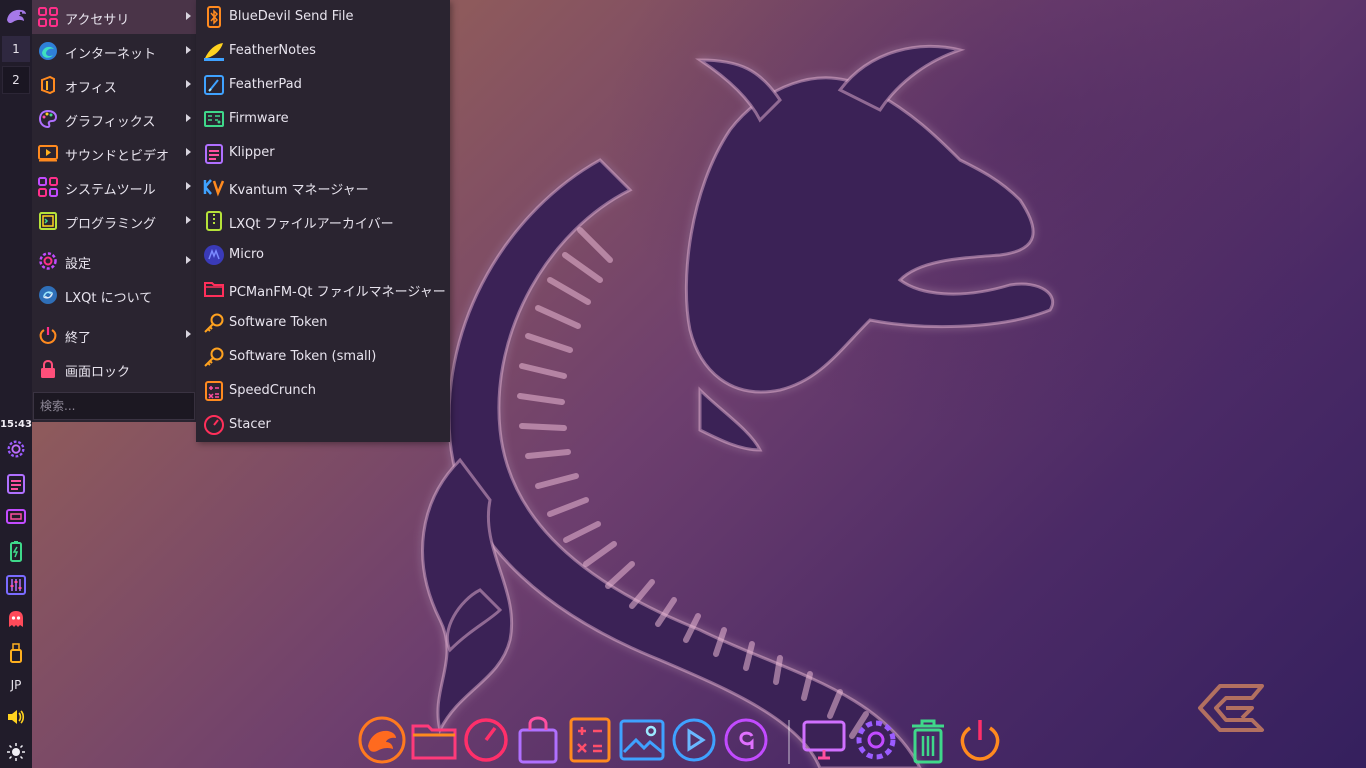 The height and width of the screenshot is (768, 1366). I want to click on garuda-icon, so click(382, 740).